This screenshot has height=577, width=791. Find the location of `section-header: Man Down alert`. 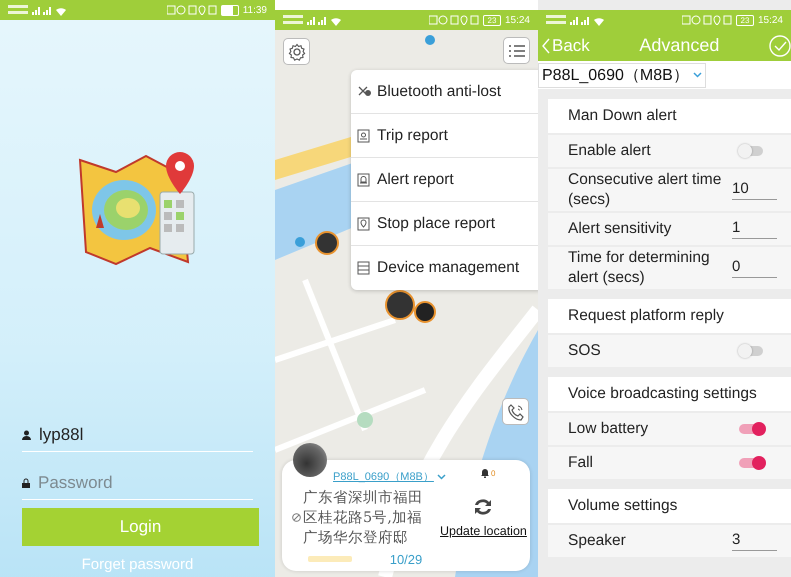

section-header: Man Down alert is located at coordinates (669, 116).